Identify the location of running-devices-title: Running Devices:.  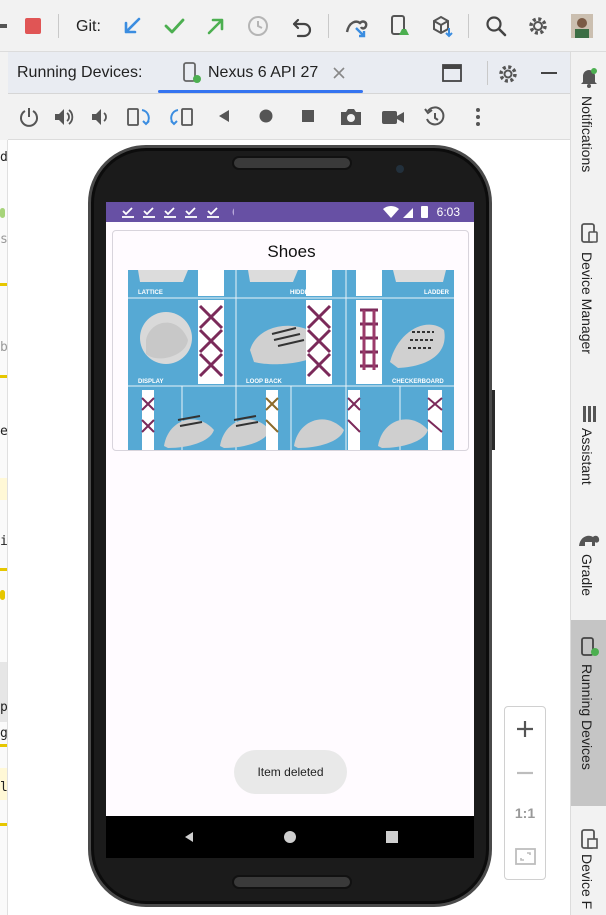
(80, 72).